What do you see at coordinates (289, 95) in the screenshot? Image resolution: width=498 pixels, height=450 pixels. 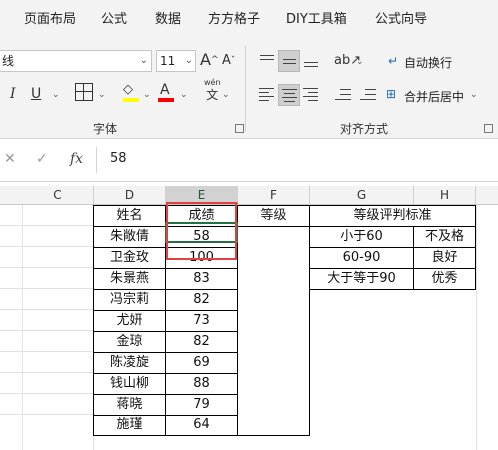 I see `align-center-button` at bounding box center [289, 95].